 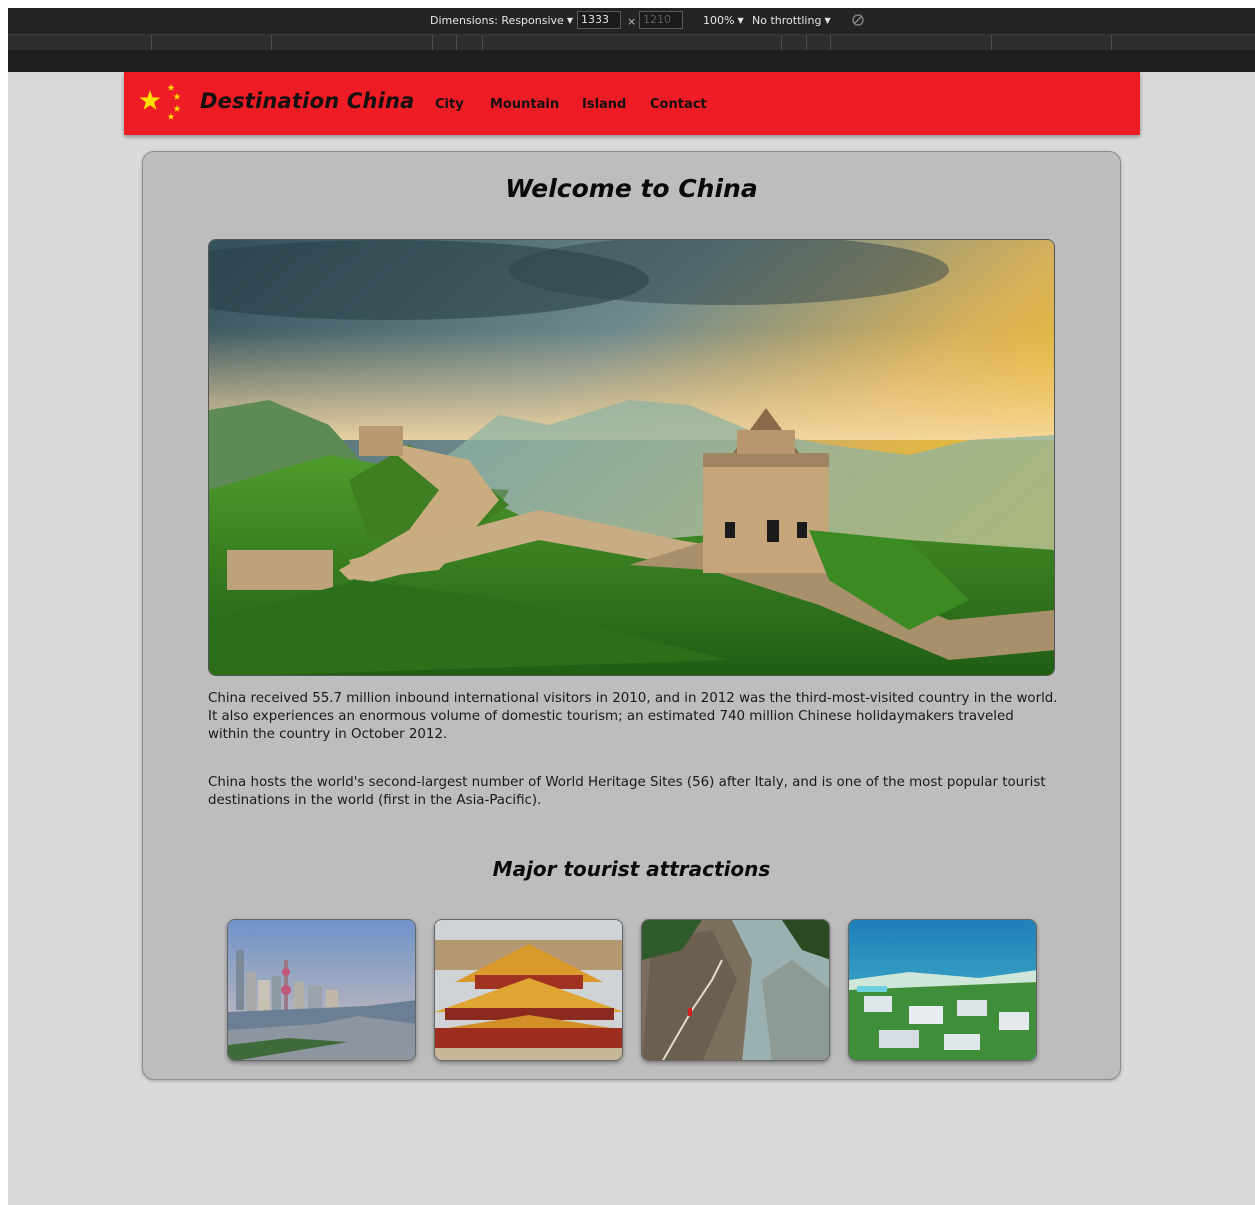 I want to click on dimensions-dropdown: Dimensions: Responsive ▼, so click(x=501, y=20).